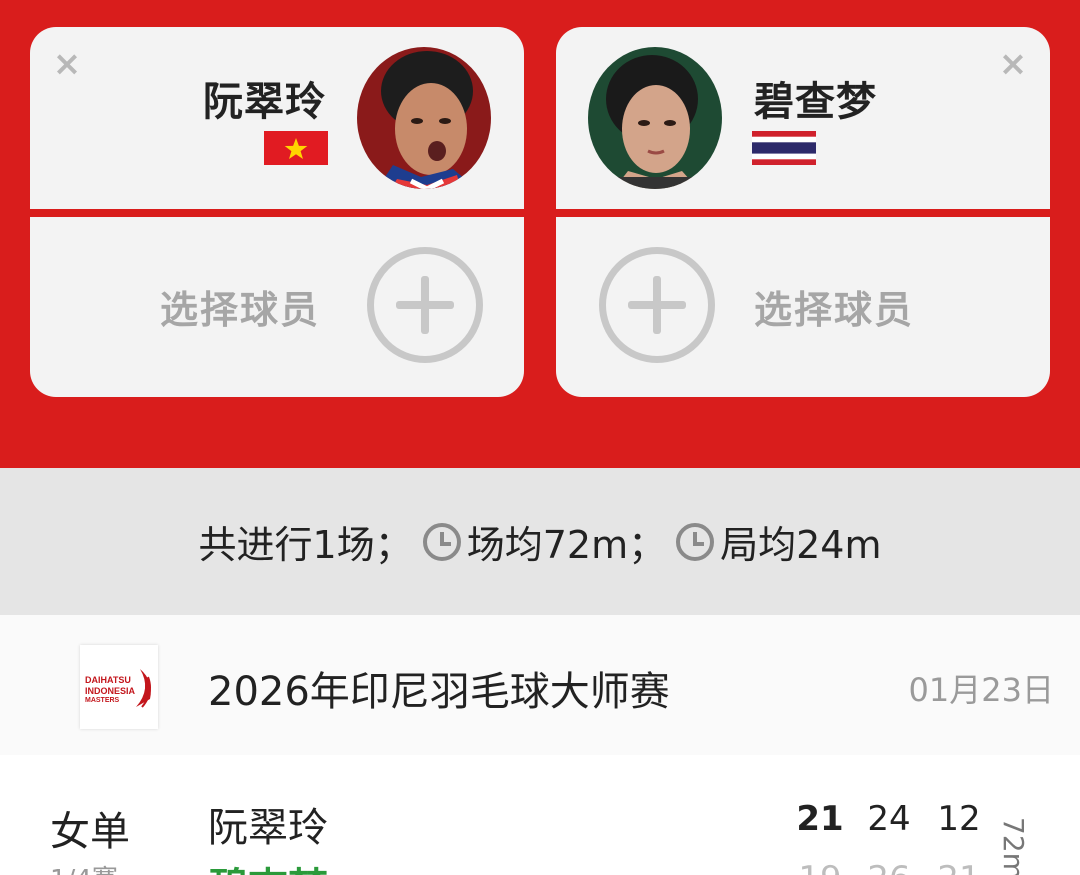 This screenshot has width=1080, height=875. I want to click on match-duration: 72m, so click(1013, 846).